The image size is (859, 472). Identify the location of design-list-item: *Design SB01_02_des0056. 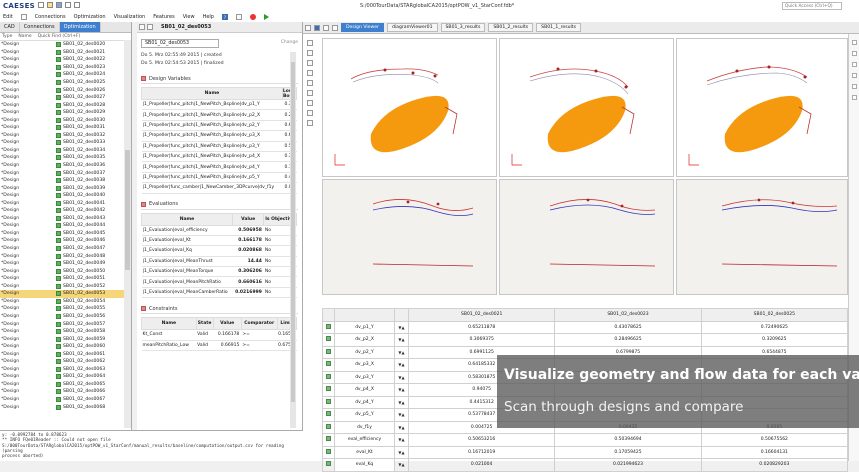
(65, 317).